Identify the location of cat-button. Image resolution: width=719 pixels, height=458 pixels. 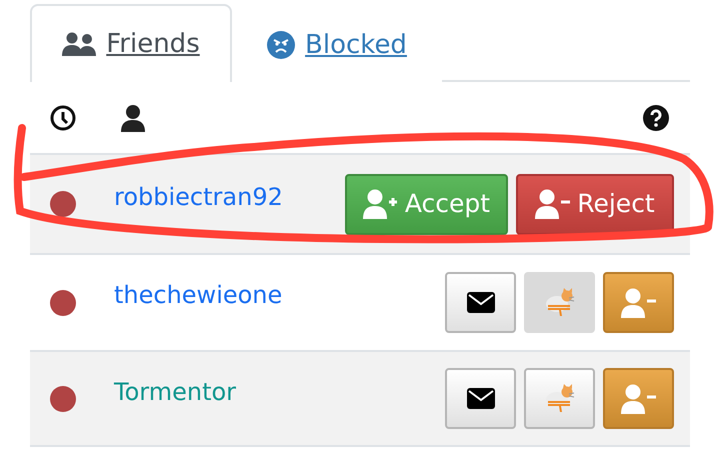
(559, 398).